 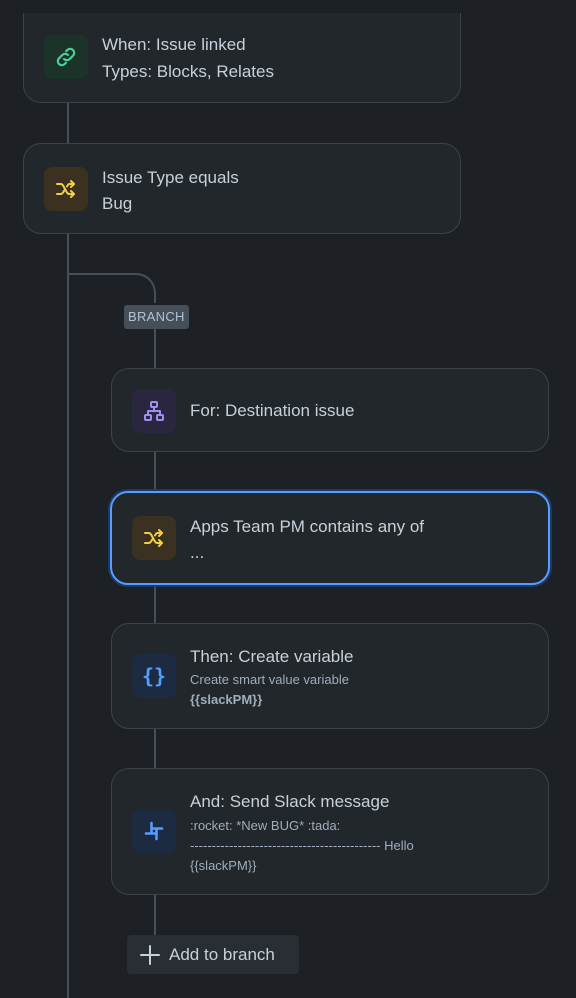 What do you see at coordinates (272, 410) in the screenshot?
I see `for-title: For: Destination issue` at bounding box center [272, 410].